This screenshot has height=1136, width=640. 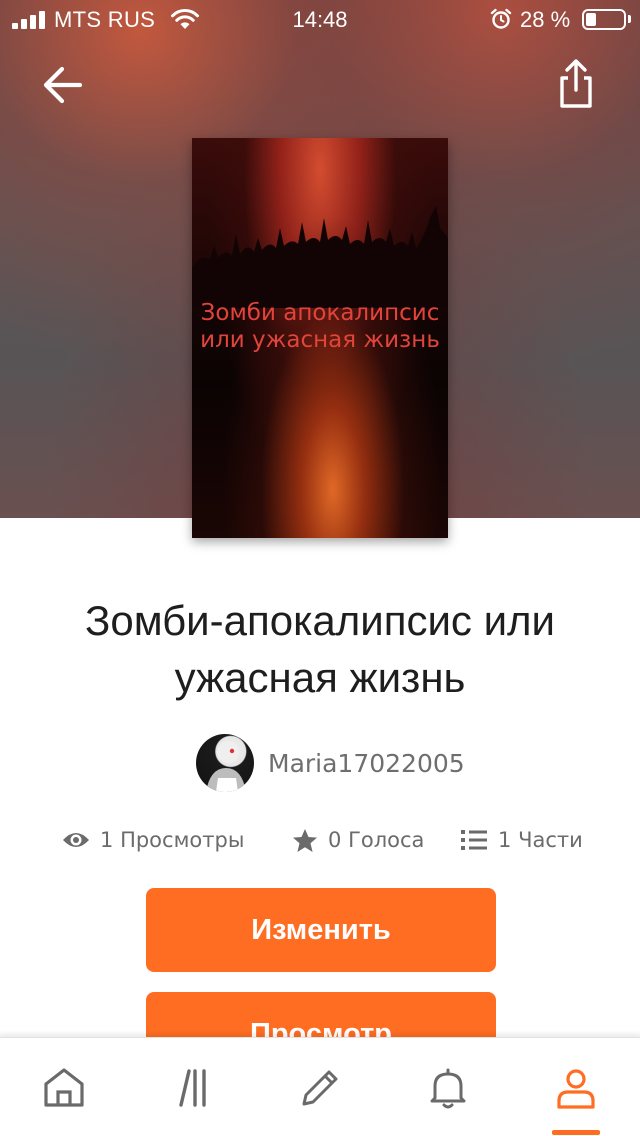 I want to click on back-button, so click(x=63, y=85).